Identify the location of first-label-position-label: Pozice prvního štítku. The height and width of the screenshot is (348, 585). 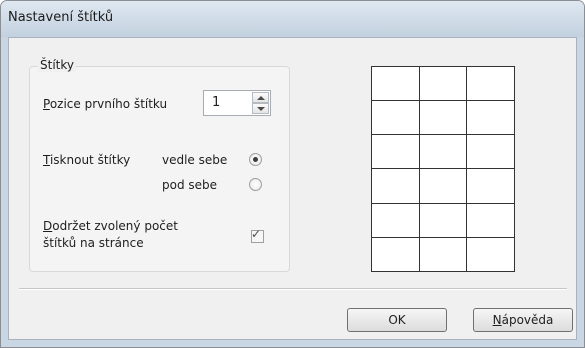
(105, 104).